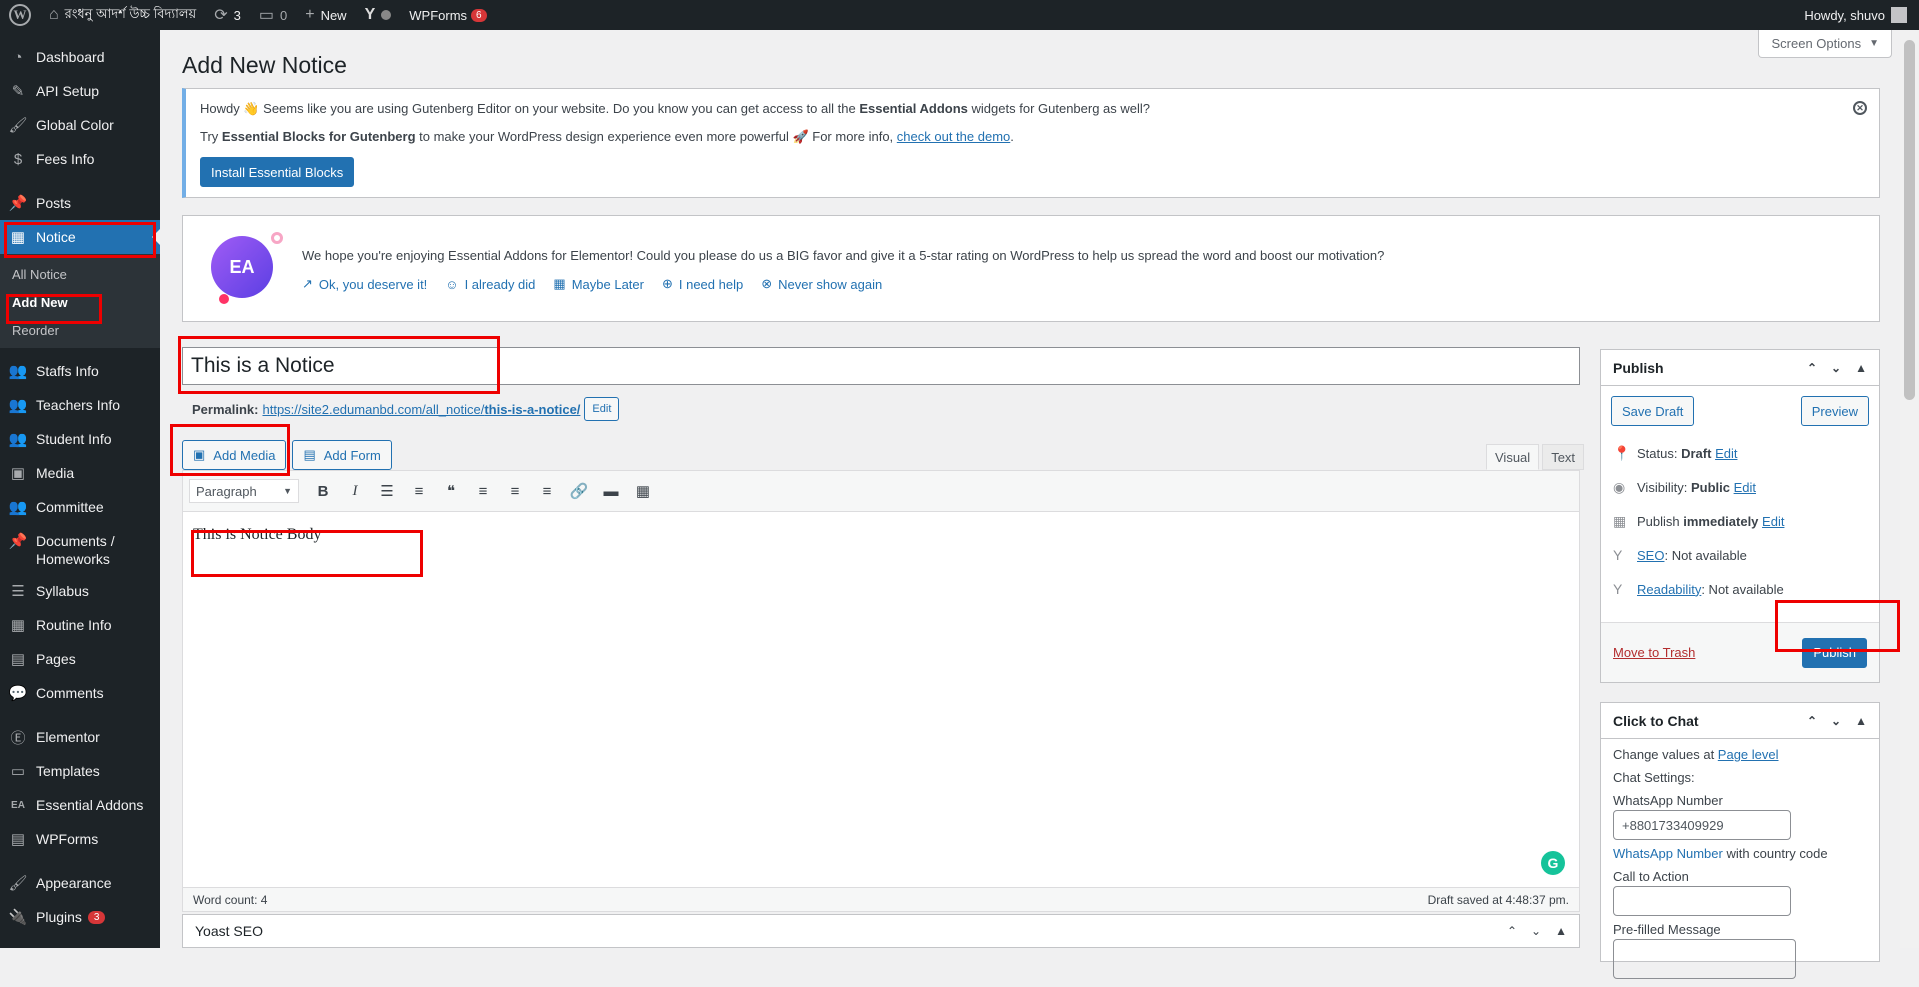 The height and width of the screenshot is (987, 1919). I want to click on sidebar-item-templates: ▭ Templates, so click(80, 771).